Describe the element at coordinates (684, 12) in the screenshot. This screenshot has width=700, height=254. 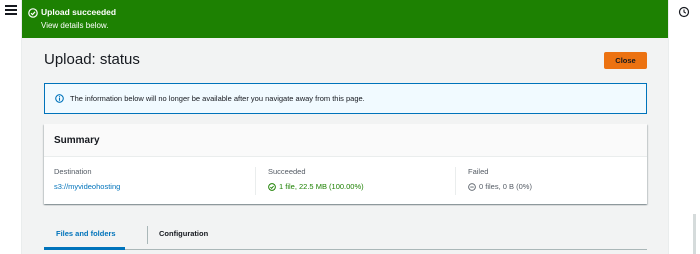
I see `settings-clock-icon` at that location.